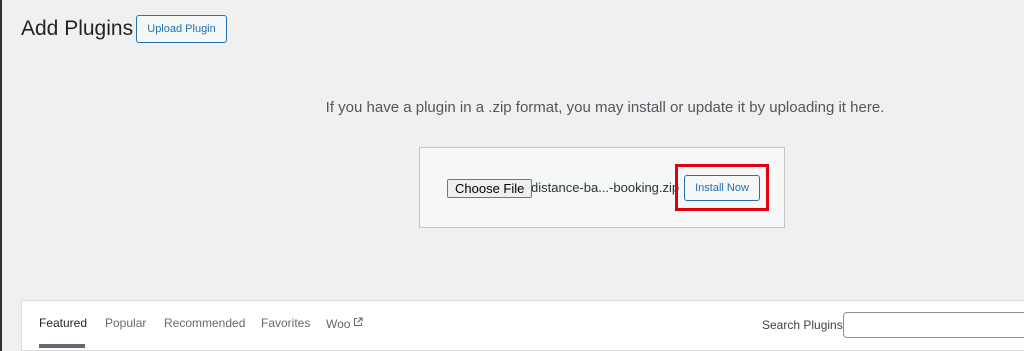  I want to click on tab-popular: Popular, so click(125, 323).